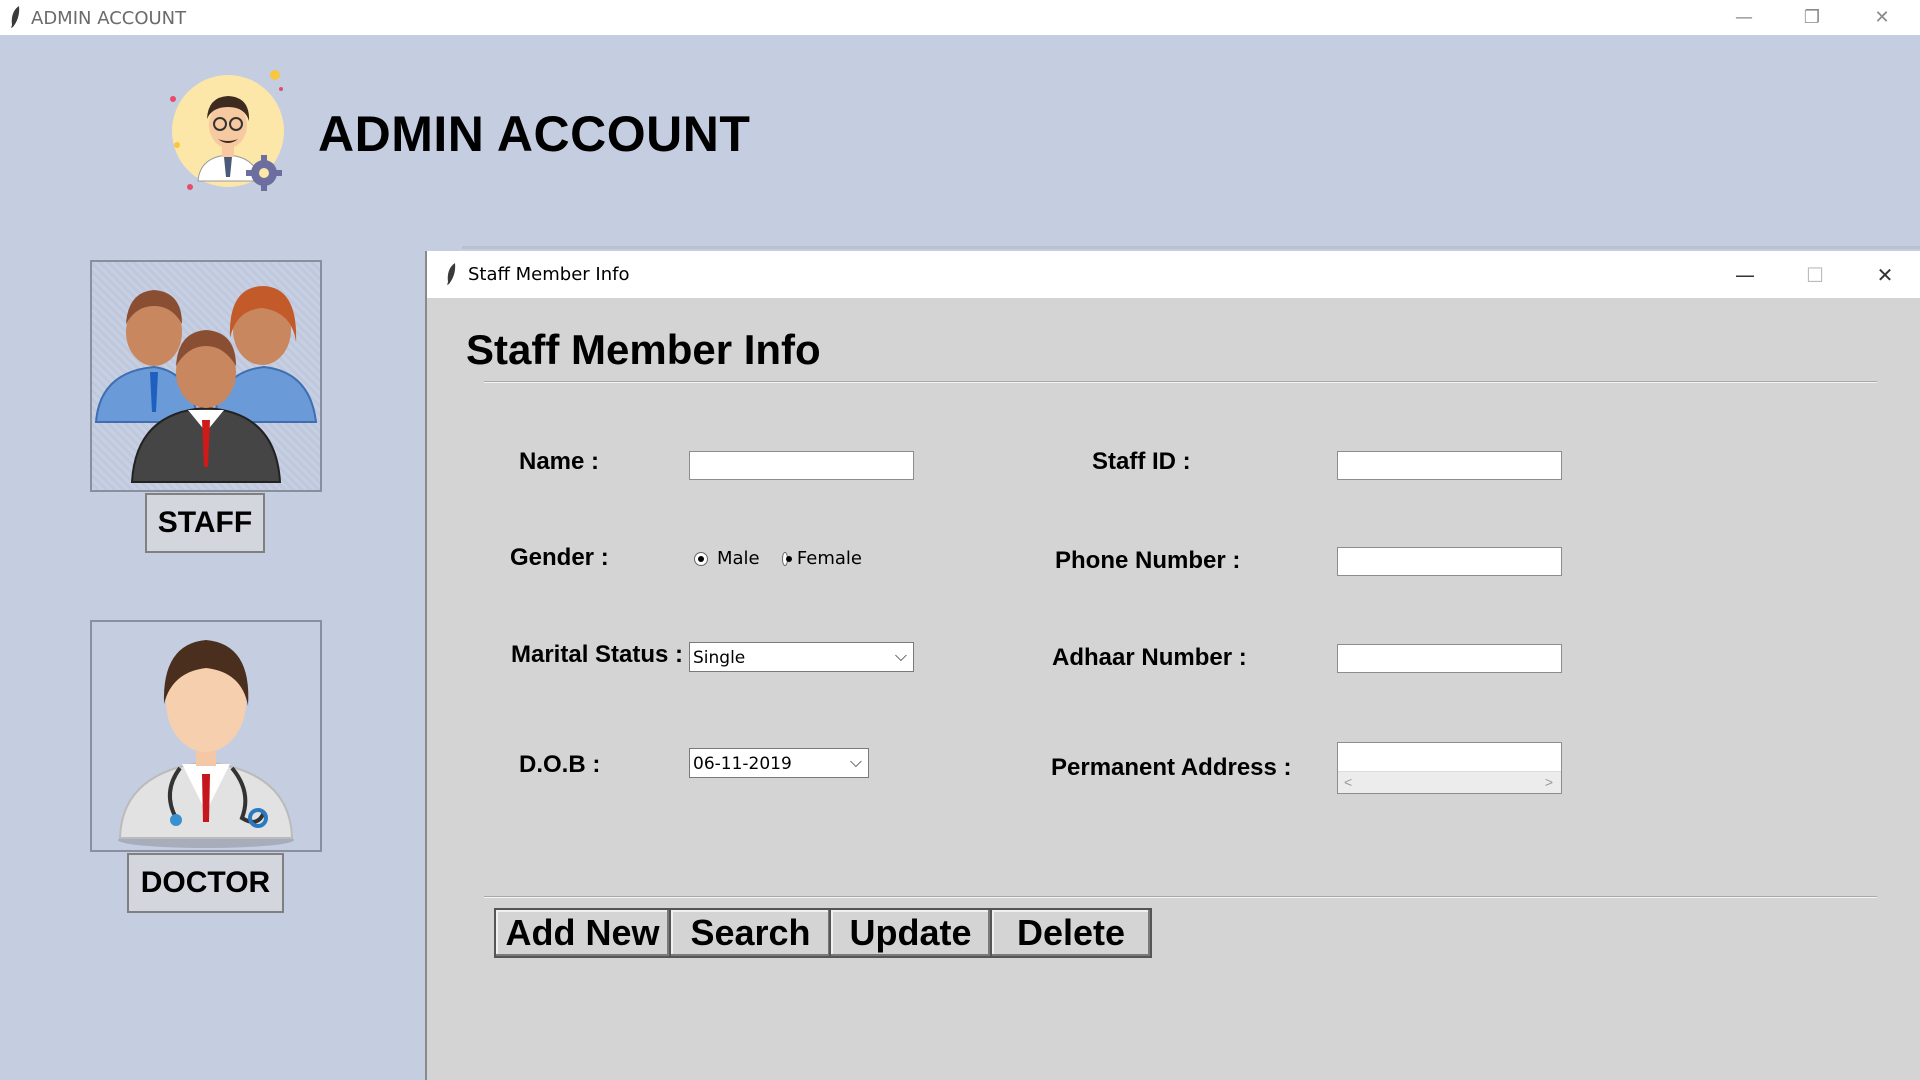  What do you see at coordinates (1141, 461) in the screenshot?
I see `staff-id-label: Staff ID :` at bounding box center [1141, 461].